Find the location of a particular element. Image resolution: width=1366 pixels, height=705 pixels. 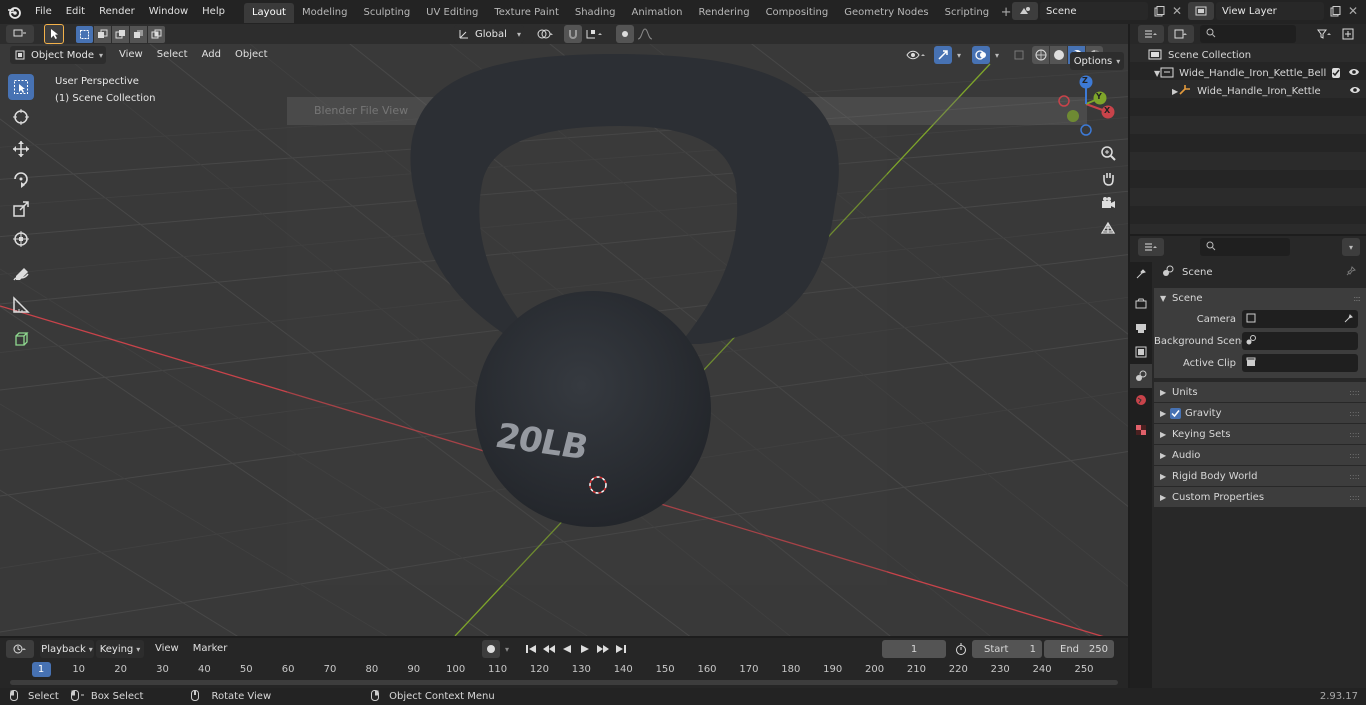

proportional-edit-icon is located at coordinates (625, 34).